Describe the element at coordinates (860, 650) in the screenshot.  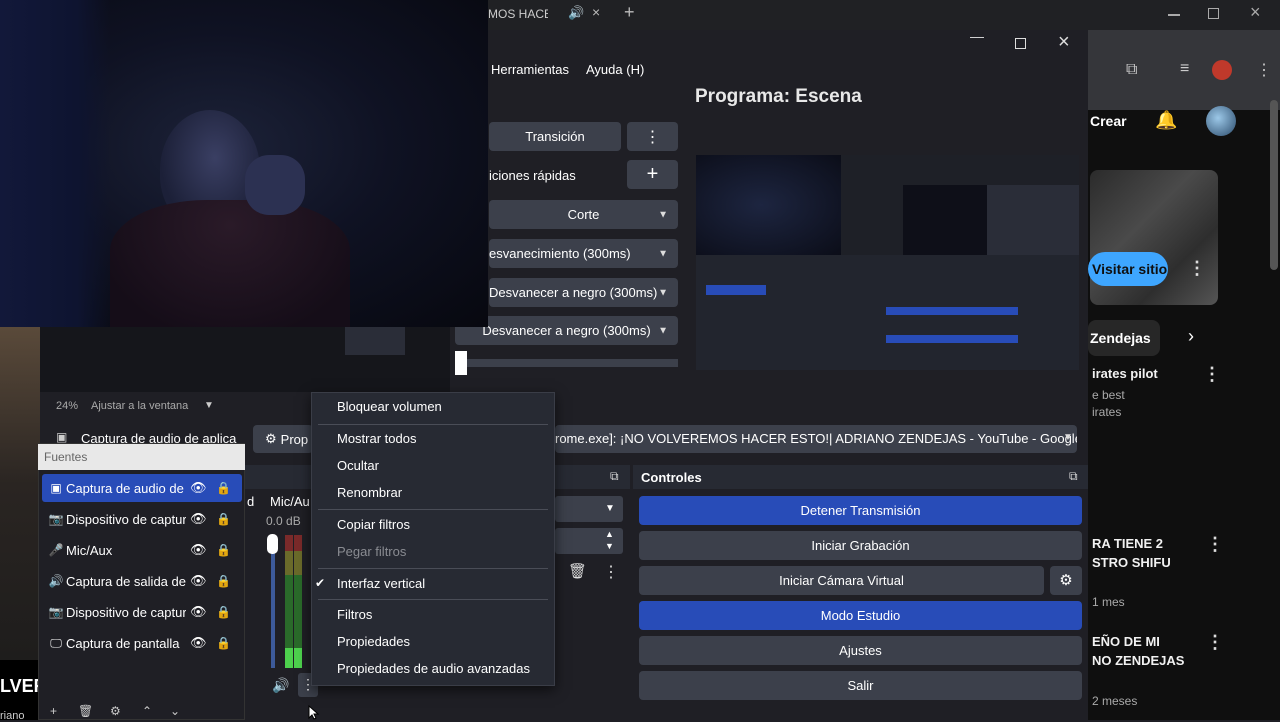
I see `settings-button: Ajustes` at that location.